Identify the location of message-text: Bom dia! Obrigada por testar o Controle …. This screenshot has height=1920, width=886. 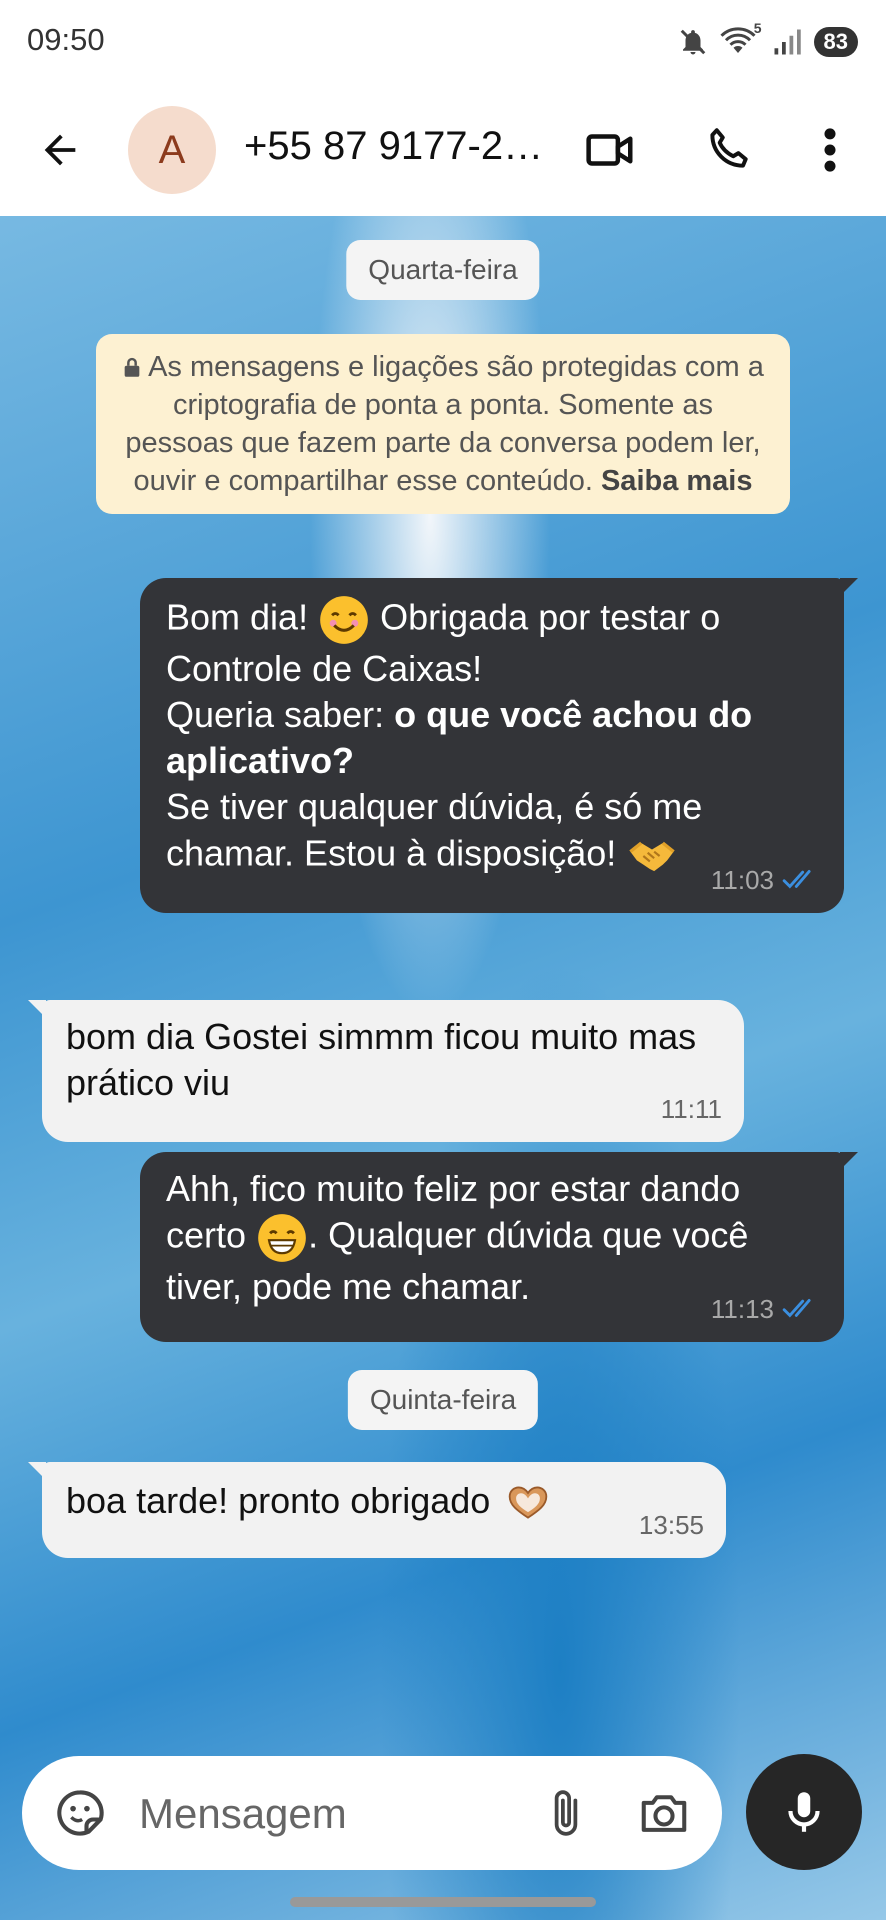
(491, 738).